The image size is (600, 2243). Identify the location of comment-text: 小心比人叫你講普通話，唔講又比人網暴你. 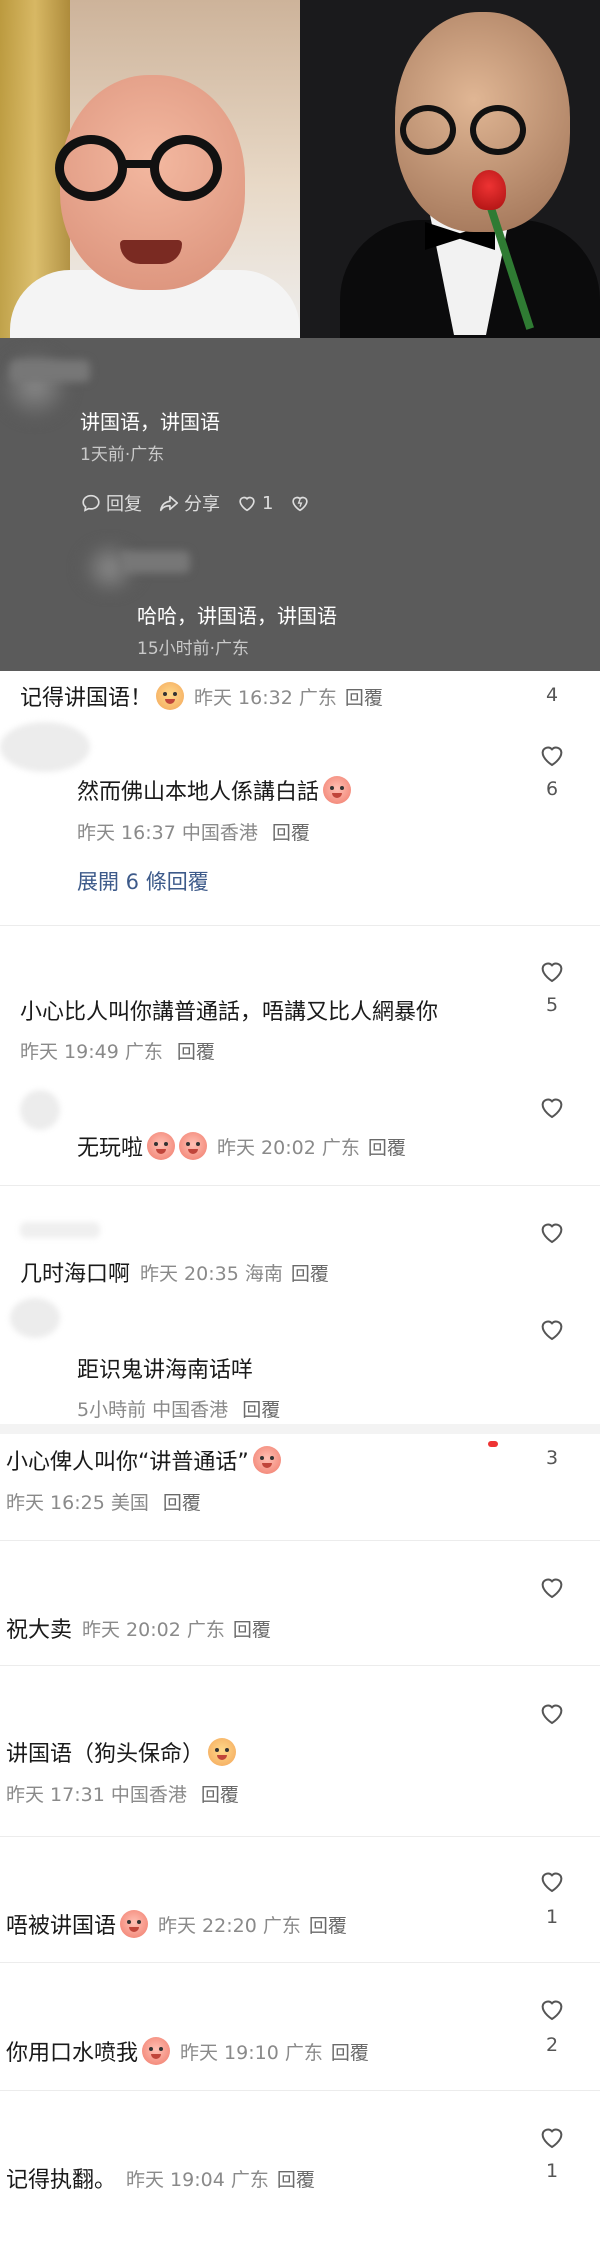
(229, 1010).